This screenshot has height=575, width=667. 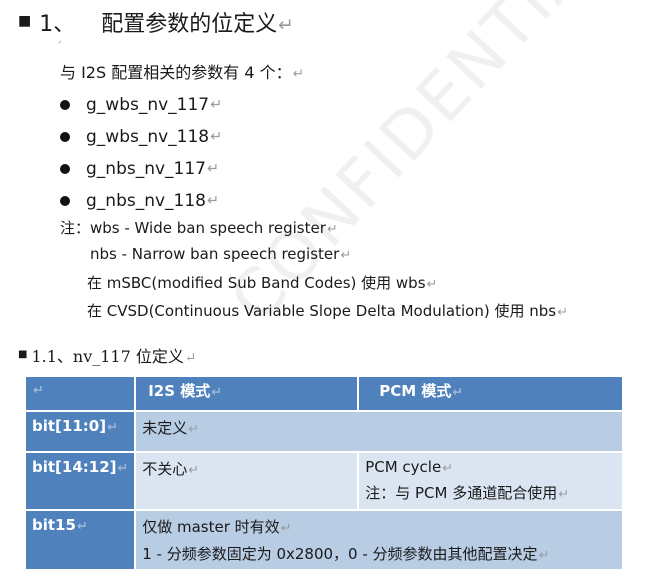 I want to click on param-name: g_wbs_nv_117, so click(x=148, y=105).